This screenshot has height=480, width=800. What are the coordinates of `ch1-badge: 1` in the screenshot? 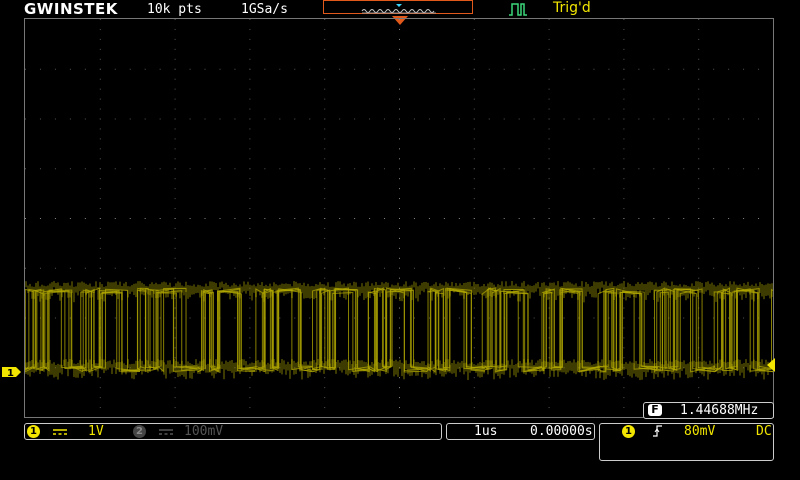 It's located at (33, 431).